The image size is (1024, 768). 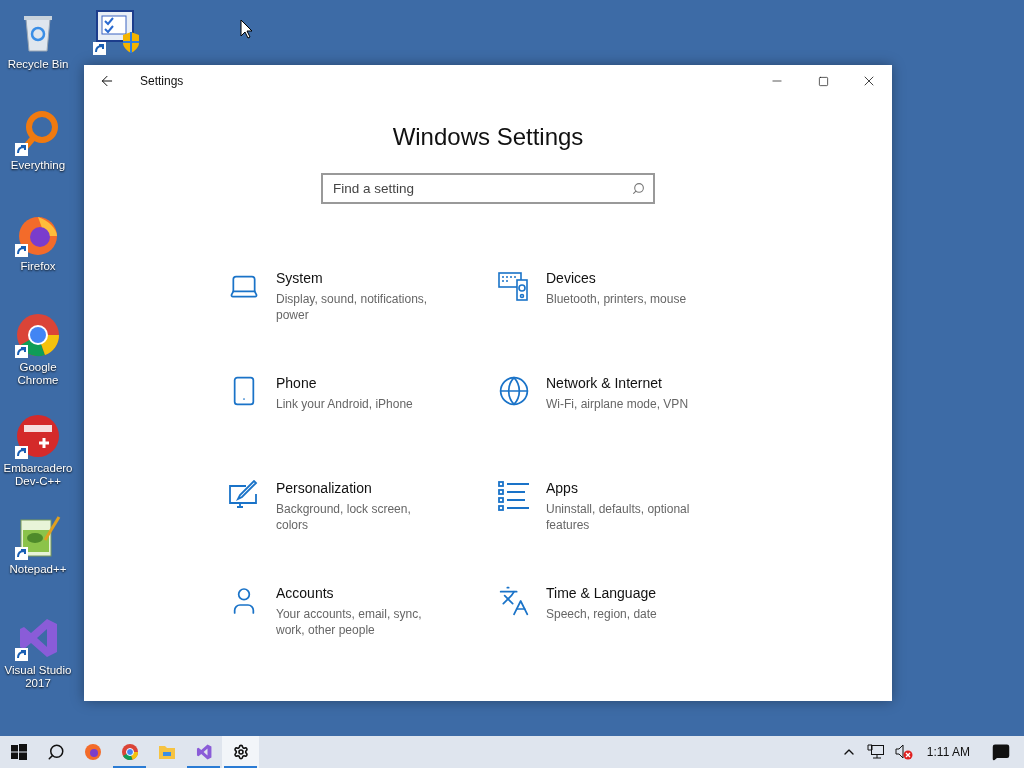 What do you see at coordinates (38, 436) in the screenshot?
I see `dev-cpp-icon` at bounding box center [38, 436].